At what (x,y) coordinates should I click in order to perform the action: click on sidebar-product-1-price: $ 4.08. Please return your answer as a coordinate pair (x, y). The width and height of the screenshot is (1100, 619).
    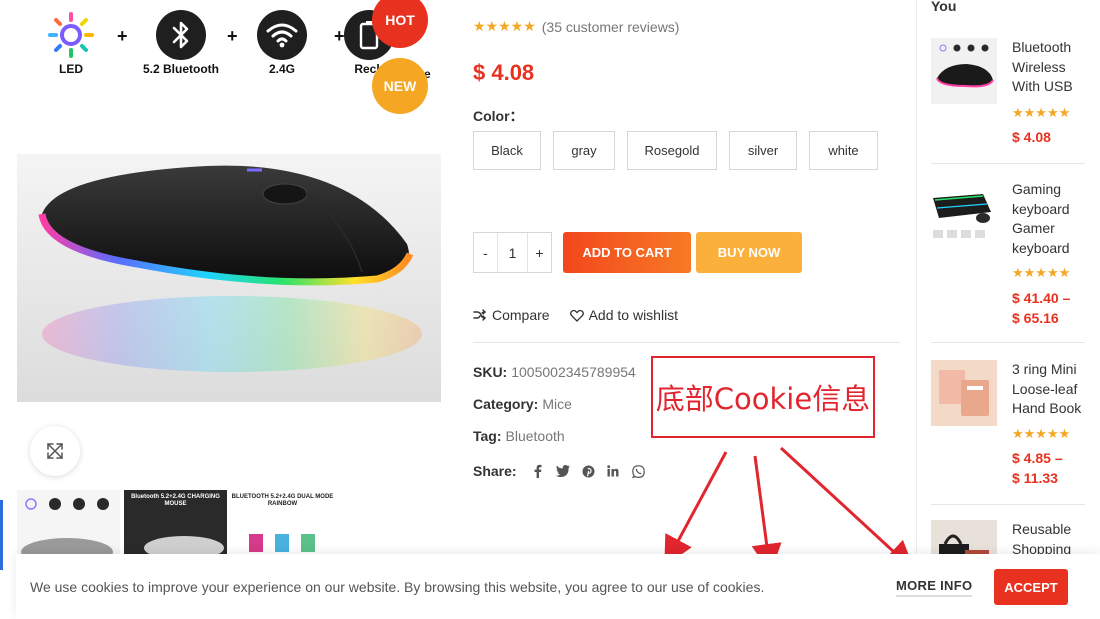
    Looking at the image, I should click on (1031, 137).